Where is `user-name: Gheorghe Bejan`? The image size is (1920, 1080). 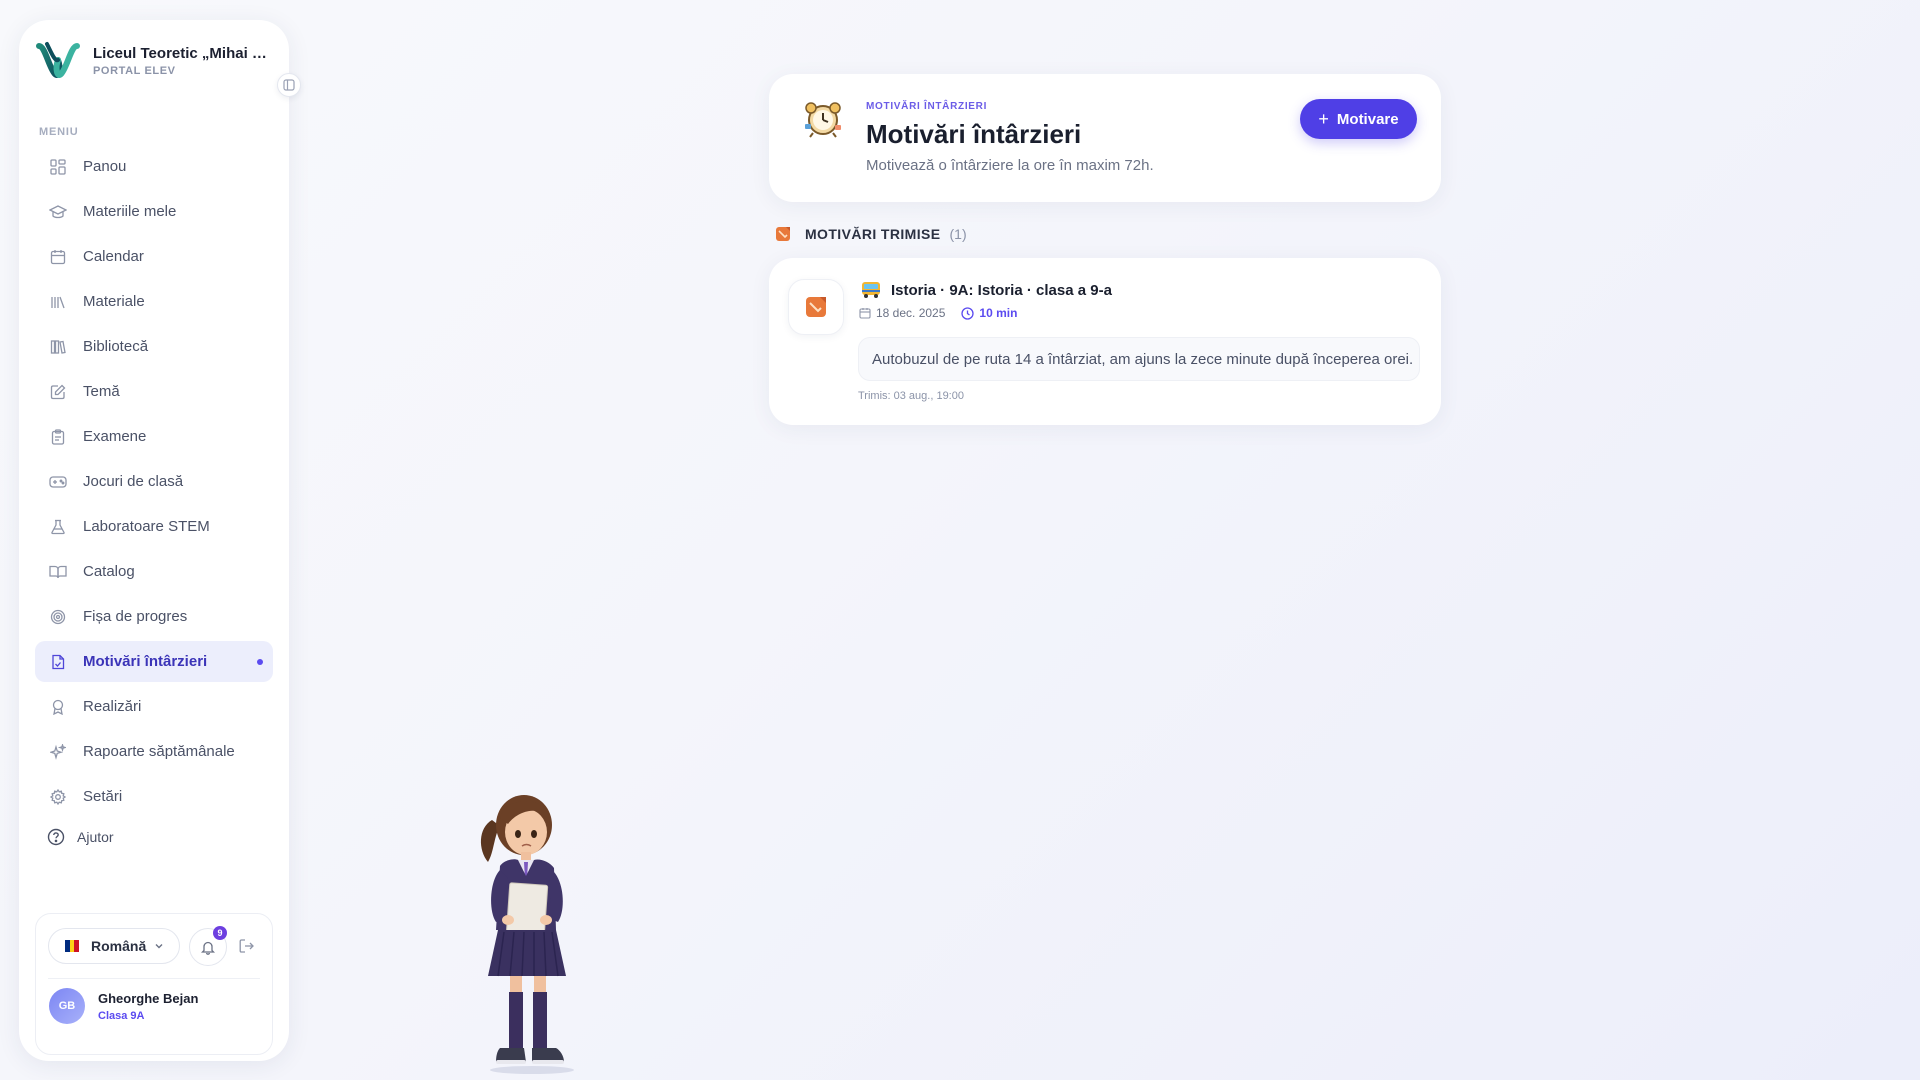
user-name: Gheorghe Bejan is located at coordinates (148, 998).